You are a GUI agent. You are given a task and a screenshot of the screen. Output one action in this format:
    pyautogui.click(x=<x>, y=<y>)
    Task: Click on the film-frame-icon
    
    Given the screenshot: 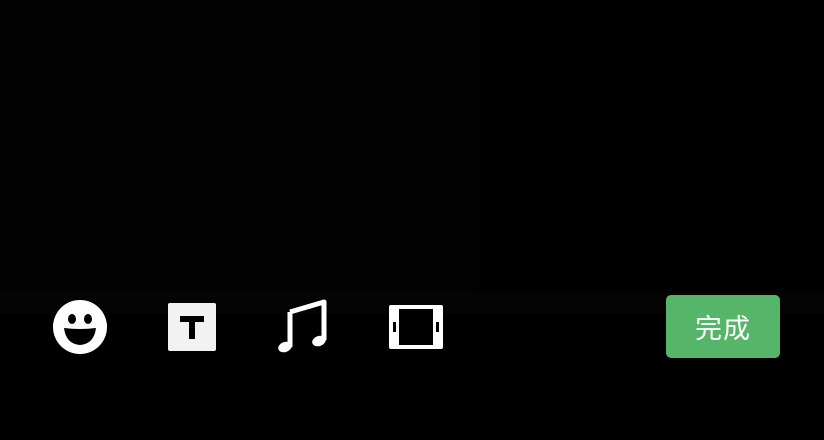 What is the action you would take?
    pyautogui.click(x=416, y=327)
    